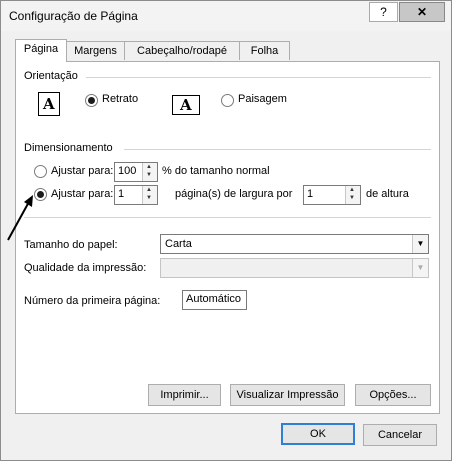 The height and width of the screenshot is (461, 452). Describe the element at coordinates (277, 149) in the screenshot. I see `scaling-divider` at that location.